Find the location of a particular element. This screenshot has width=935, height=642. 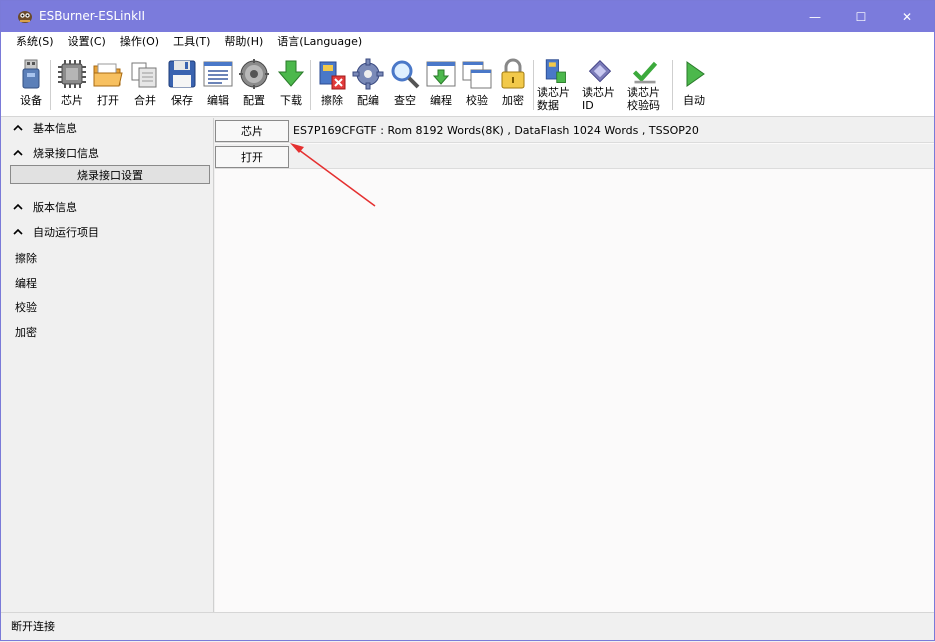

menu-help: 帮助(H) is located at coordinates (243, 42).